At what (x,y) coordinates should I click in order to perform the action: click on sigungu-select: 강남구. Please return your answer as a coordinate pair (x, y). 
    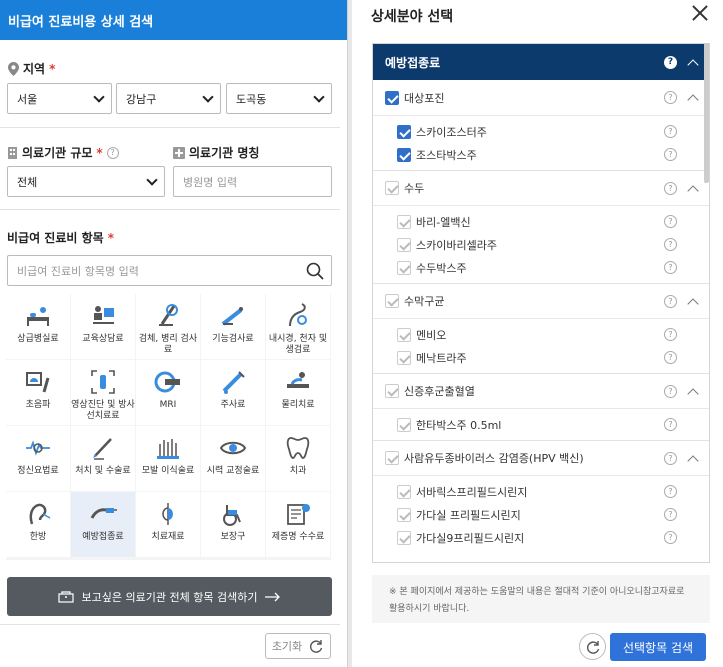
    Looking at the image, I should click on (168, 98).